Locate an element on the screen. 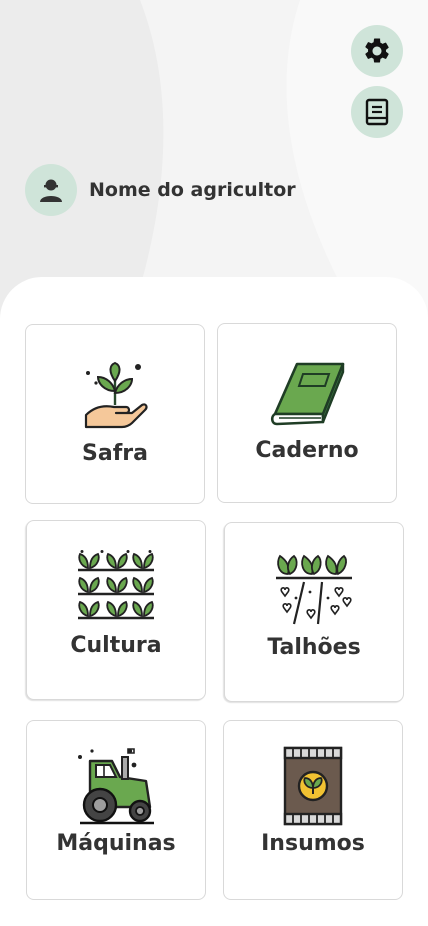 The height and width of the screenshot is (926, 428). menu-card-label: Cultura is located at coordinates (116, 645).